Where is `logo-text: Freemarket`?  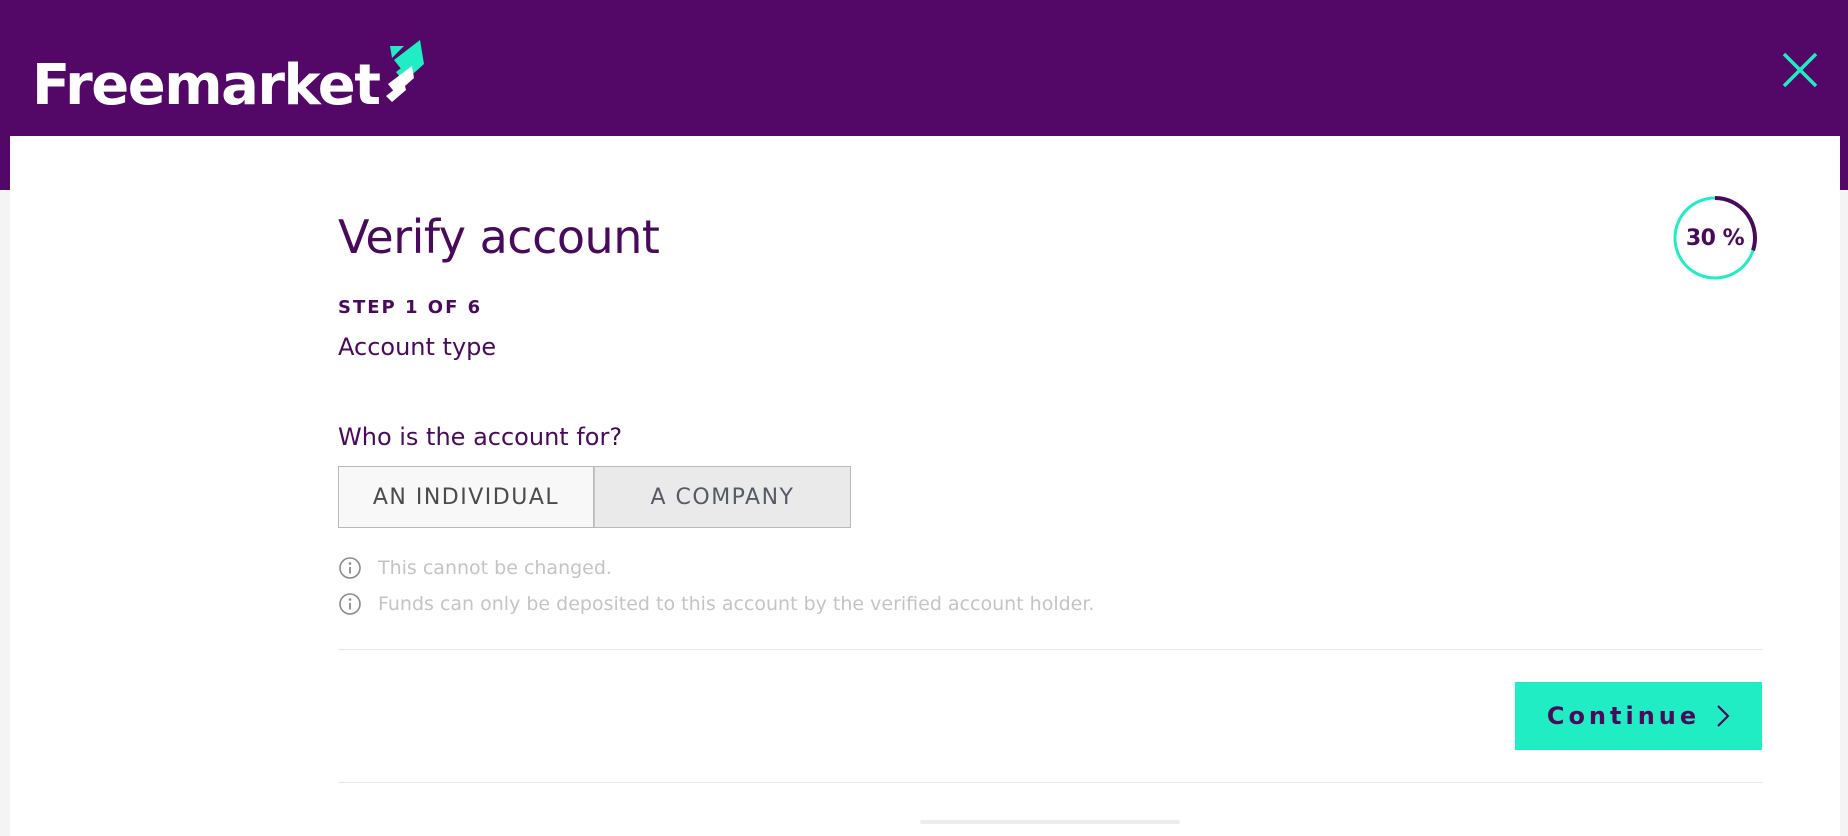
logo-text: Freemarket is located at coordinates (206, 85).